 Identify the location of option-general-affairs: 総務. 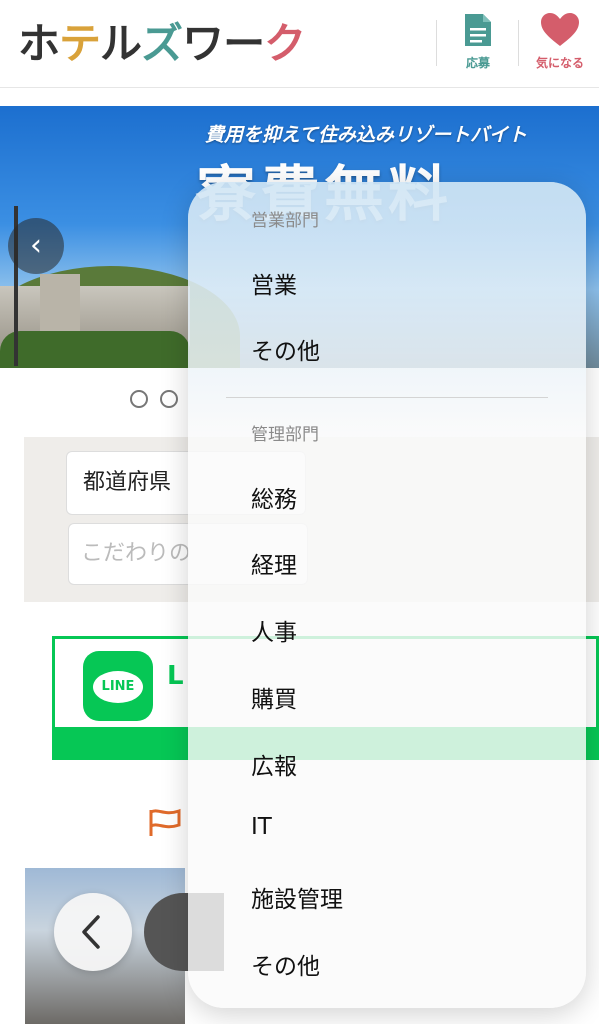
(274, 497).